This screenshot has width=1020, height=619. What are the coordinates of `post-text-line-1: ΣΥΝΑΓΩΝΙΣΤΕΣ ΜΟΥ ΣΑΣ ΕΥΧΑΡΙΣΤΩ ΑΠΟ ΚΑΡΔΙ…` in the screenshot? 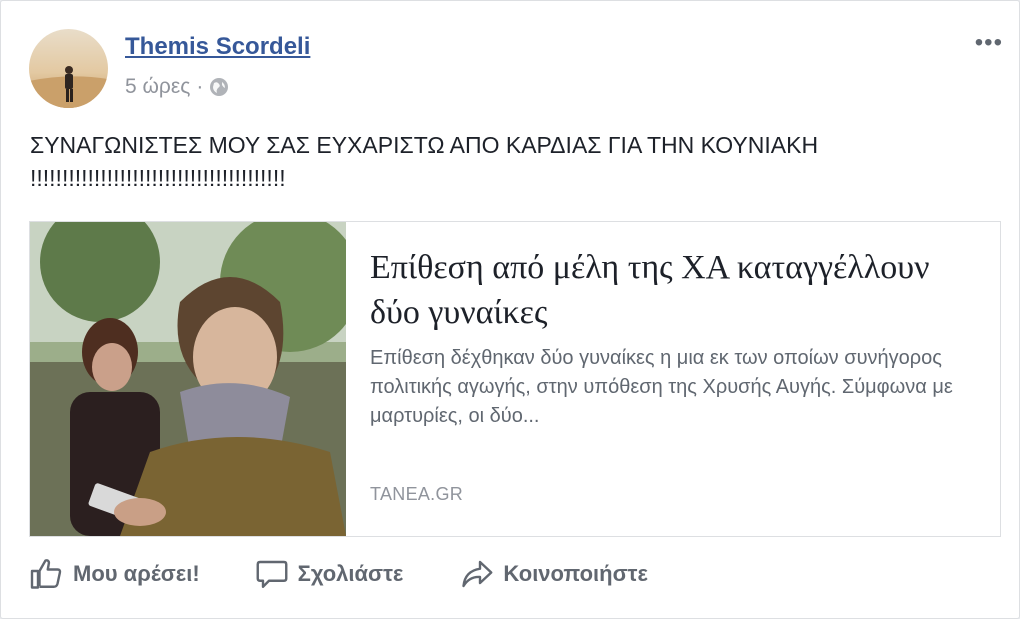 It's located at (424, 145).